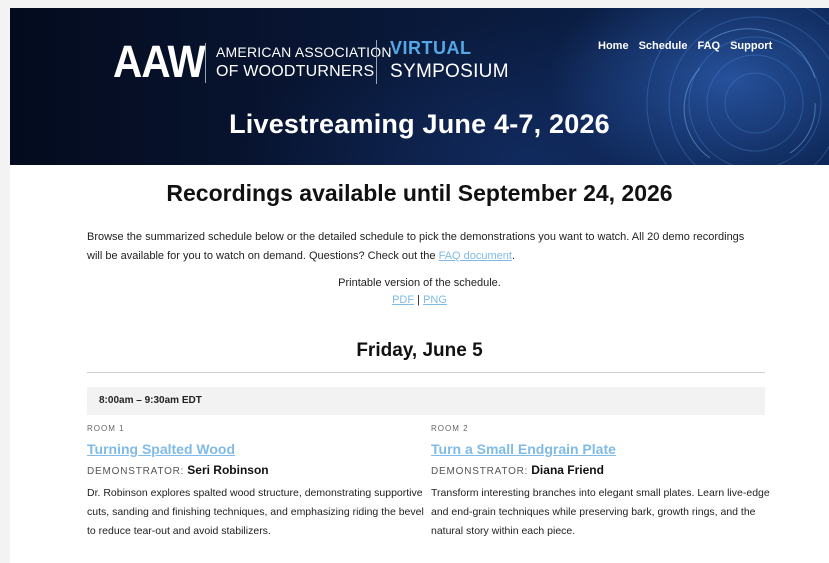 The image size is (829, 563). Describe the element at coordinates (295, 71) in the screenshot. I see `org-name-line2: OF WOODTURNERS` at that location.